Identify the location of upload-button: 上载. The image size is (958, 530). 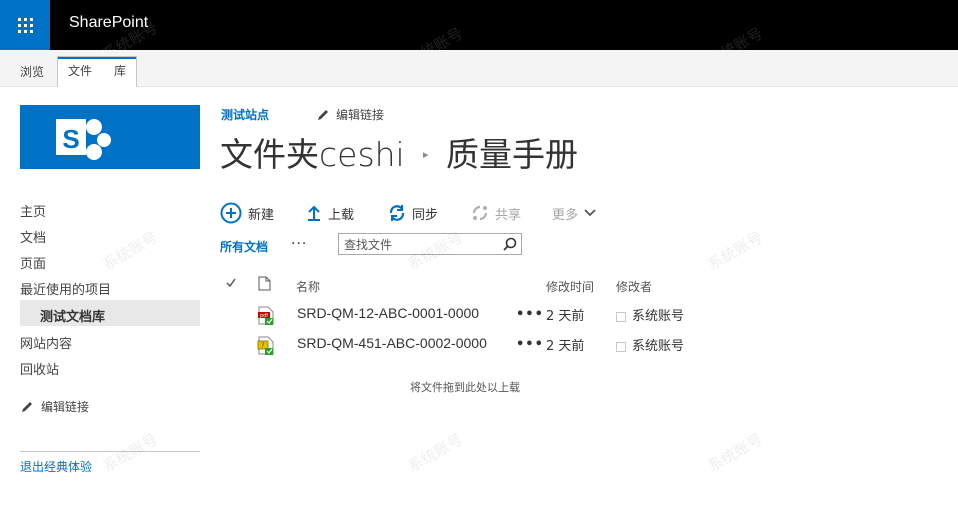
(330, 213).